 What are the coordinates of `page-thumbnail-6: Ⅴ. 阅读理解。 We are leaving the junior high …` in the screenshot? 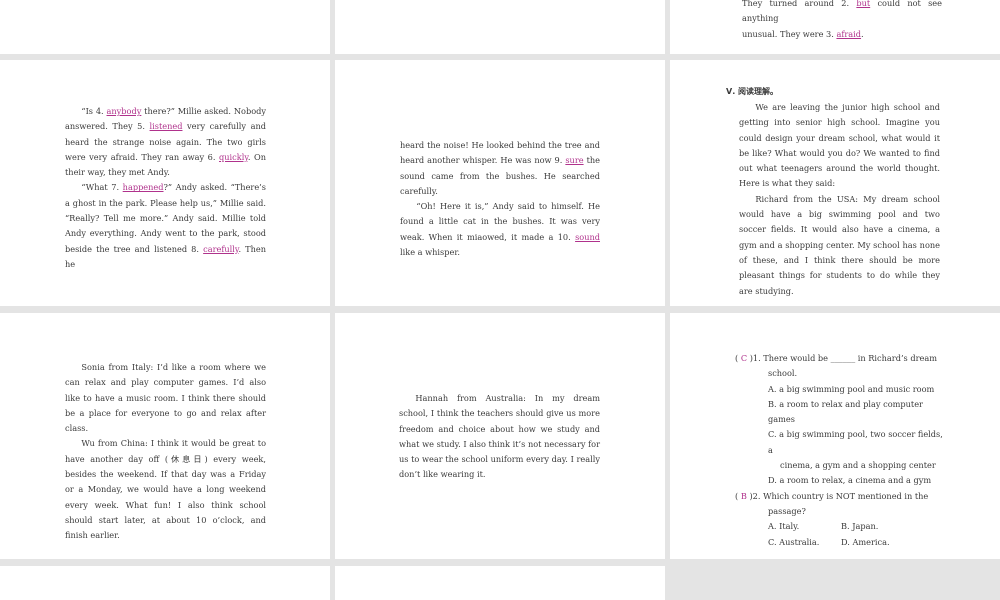 It's located at (835, 183).